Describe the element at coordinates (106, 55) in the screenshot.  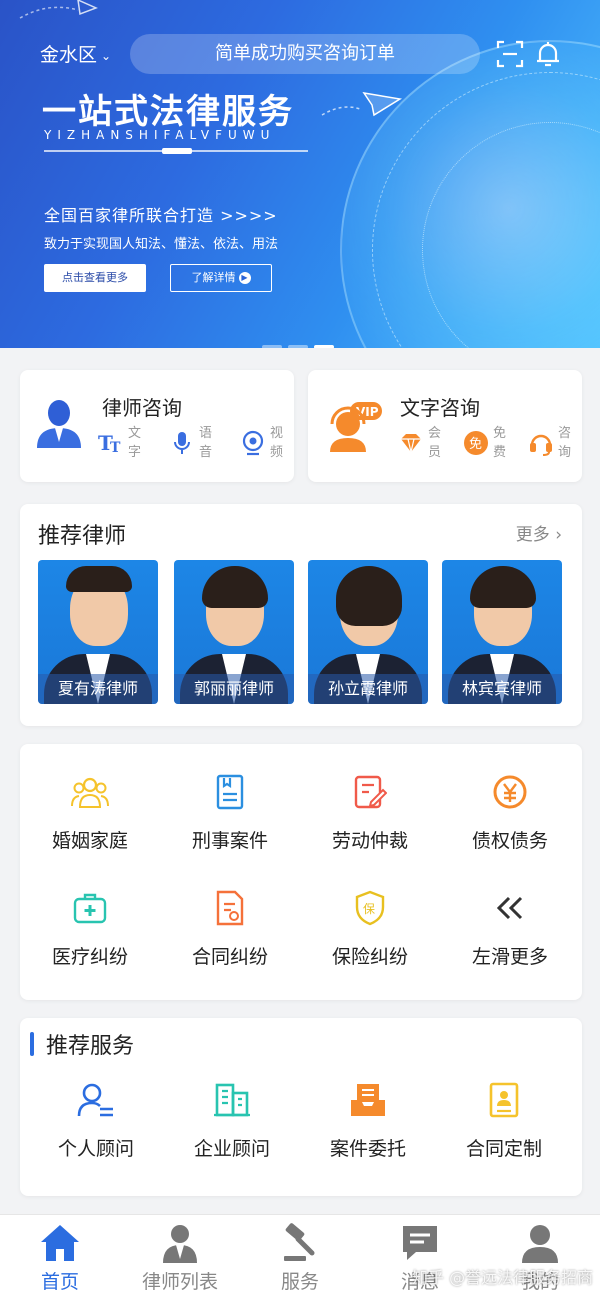
I see `chevron-down-icon: ⌄` at that location.